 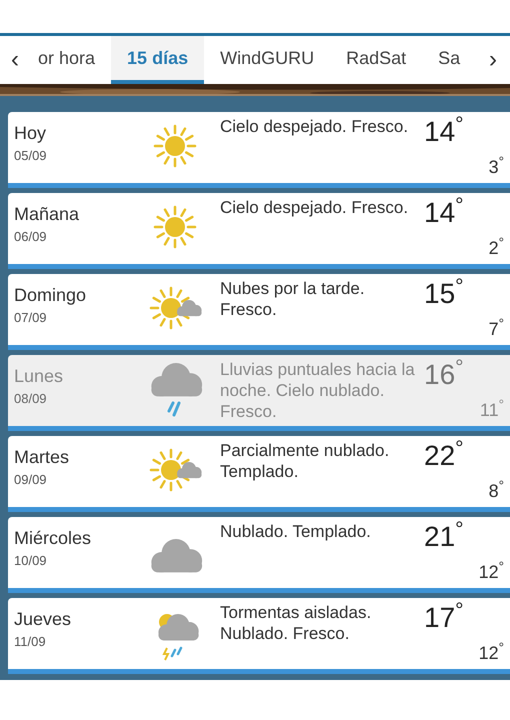 What do you see at coordinates (30, 642) in the screenshot?
I see `day-date: 11/09` at bounding box center [30, 642].